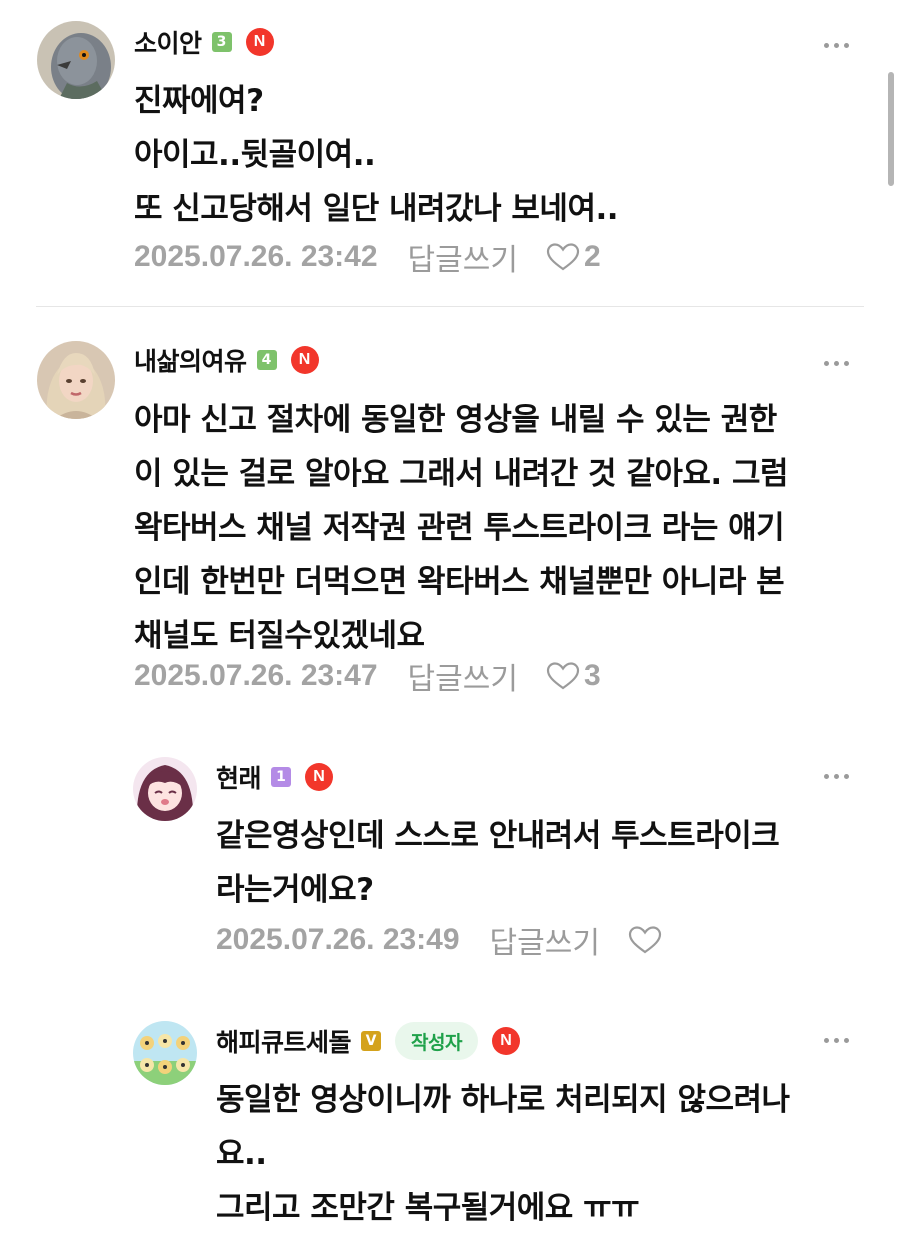 The image size is (900, 1235). I want to click on comment-meta: 2025.07.26. 23:49 답글쓰기, so click(441, 940).